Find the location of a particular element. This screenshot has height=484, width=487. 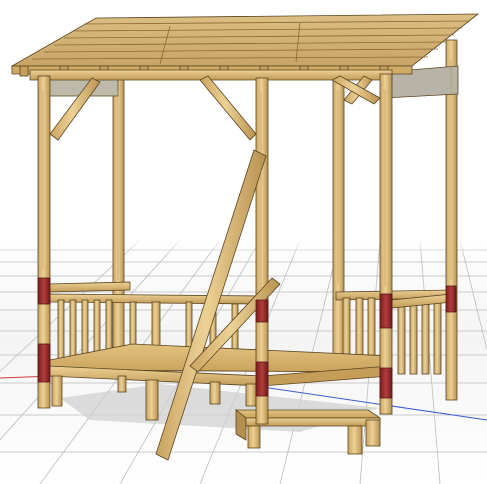

roof is located at coordinates (245, 47).